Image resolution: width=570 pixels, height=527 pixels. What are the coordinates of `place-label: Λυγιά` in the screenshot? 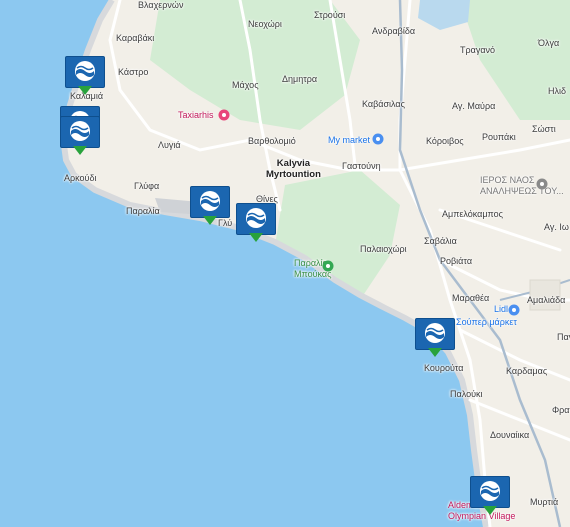 It's located at (169, 145).